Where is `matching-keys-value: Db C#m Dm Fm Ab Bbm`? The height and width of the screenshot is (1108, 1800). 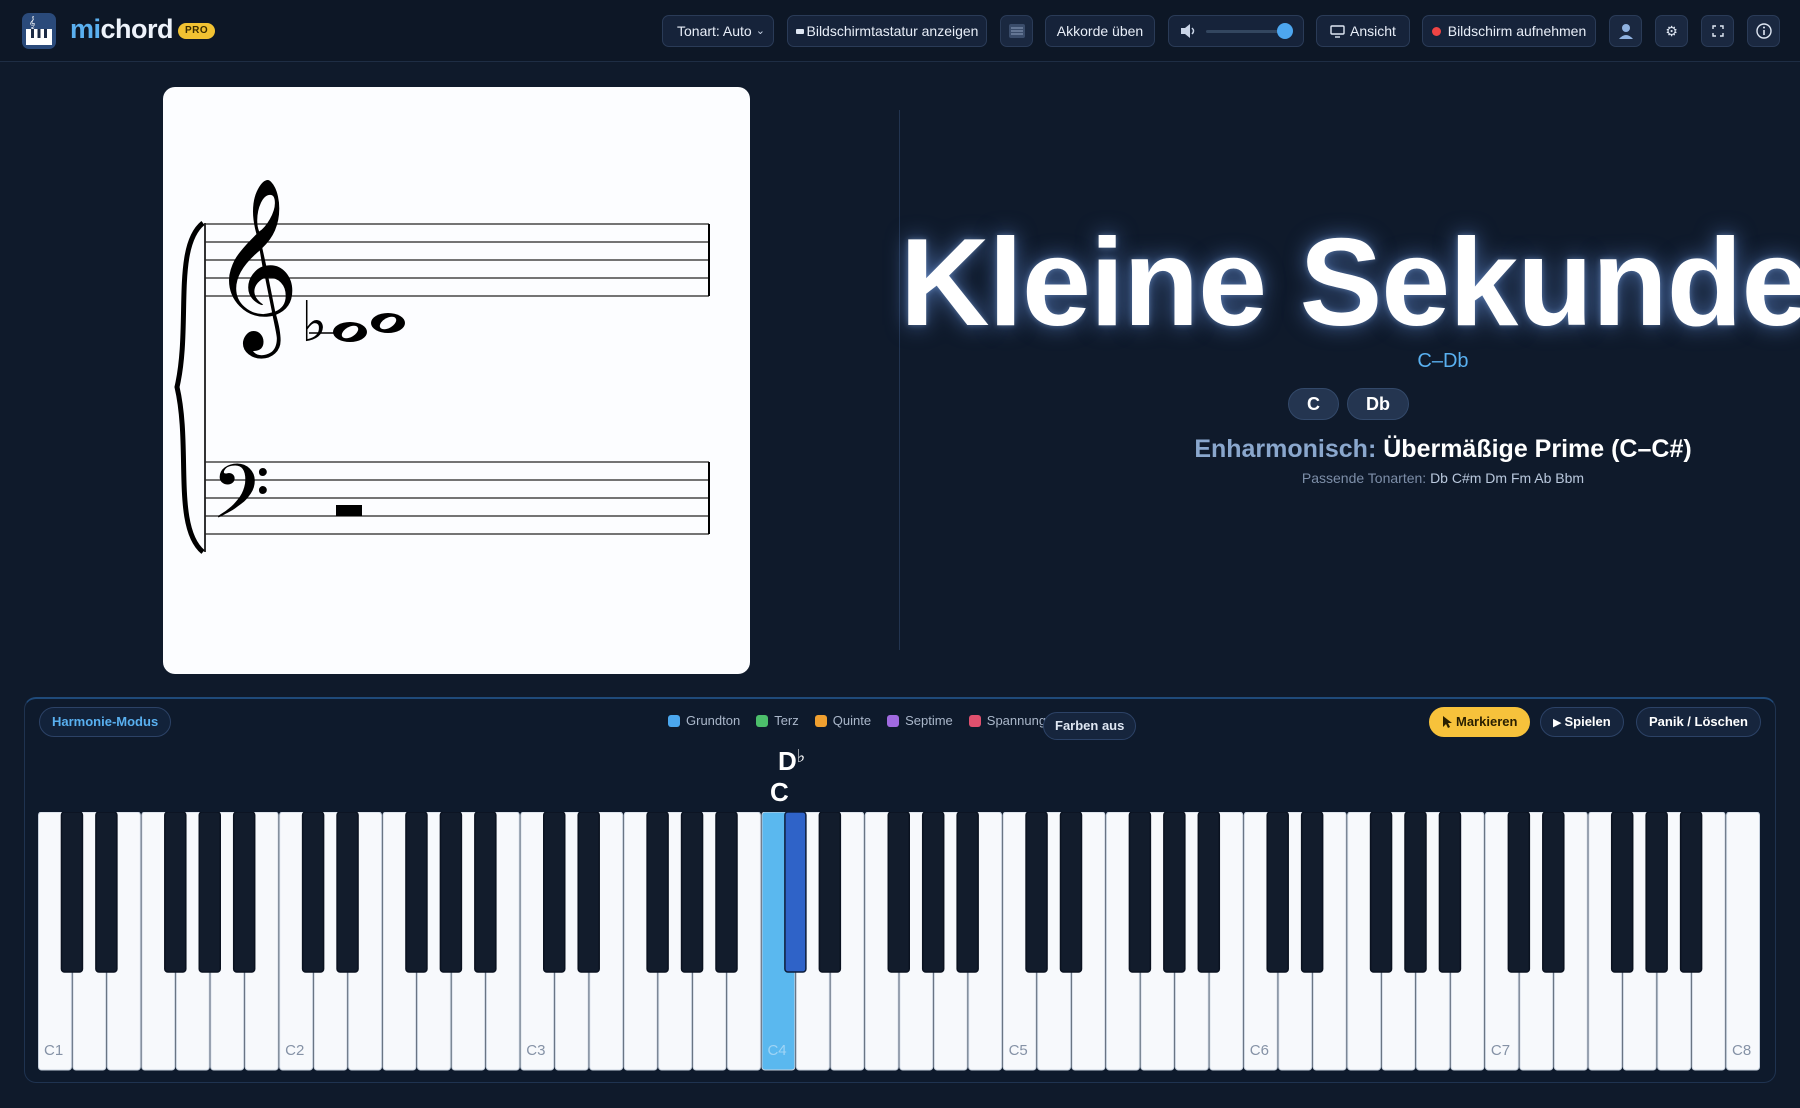
matching-keys-value: Db C#m Dm Fm Ab Bbm is located at coordinates (1507, 478).